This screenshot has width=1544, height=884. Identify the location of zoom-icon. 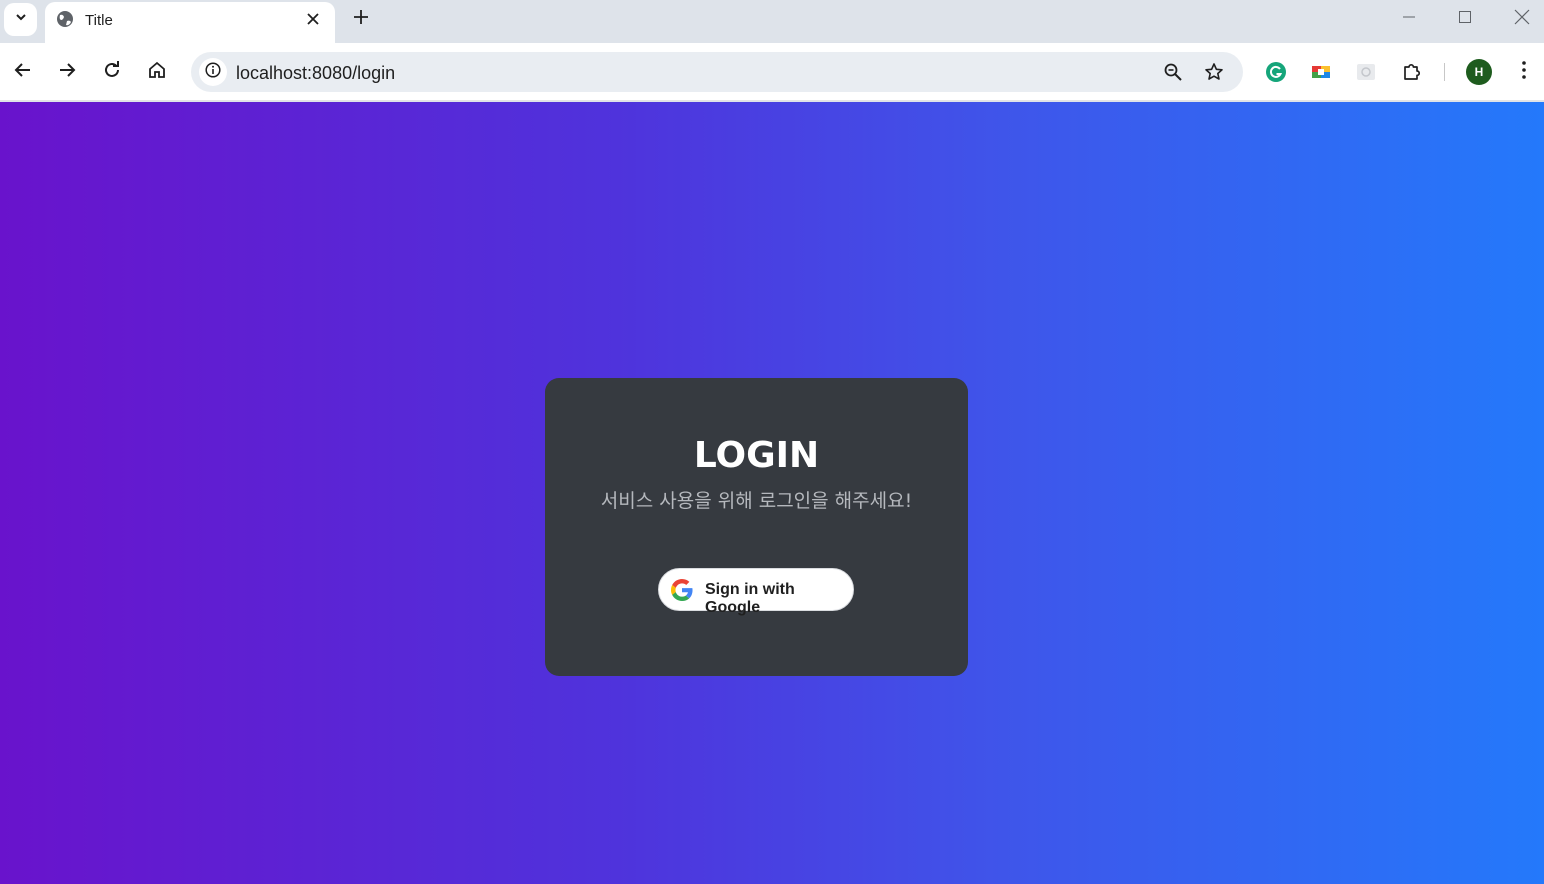
(1173, 72).